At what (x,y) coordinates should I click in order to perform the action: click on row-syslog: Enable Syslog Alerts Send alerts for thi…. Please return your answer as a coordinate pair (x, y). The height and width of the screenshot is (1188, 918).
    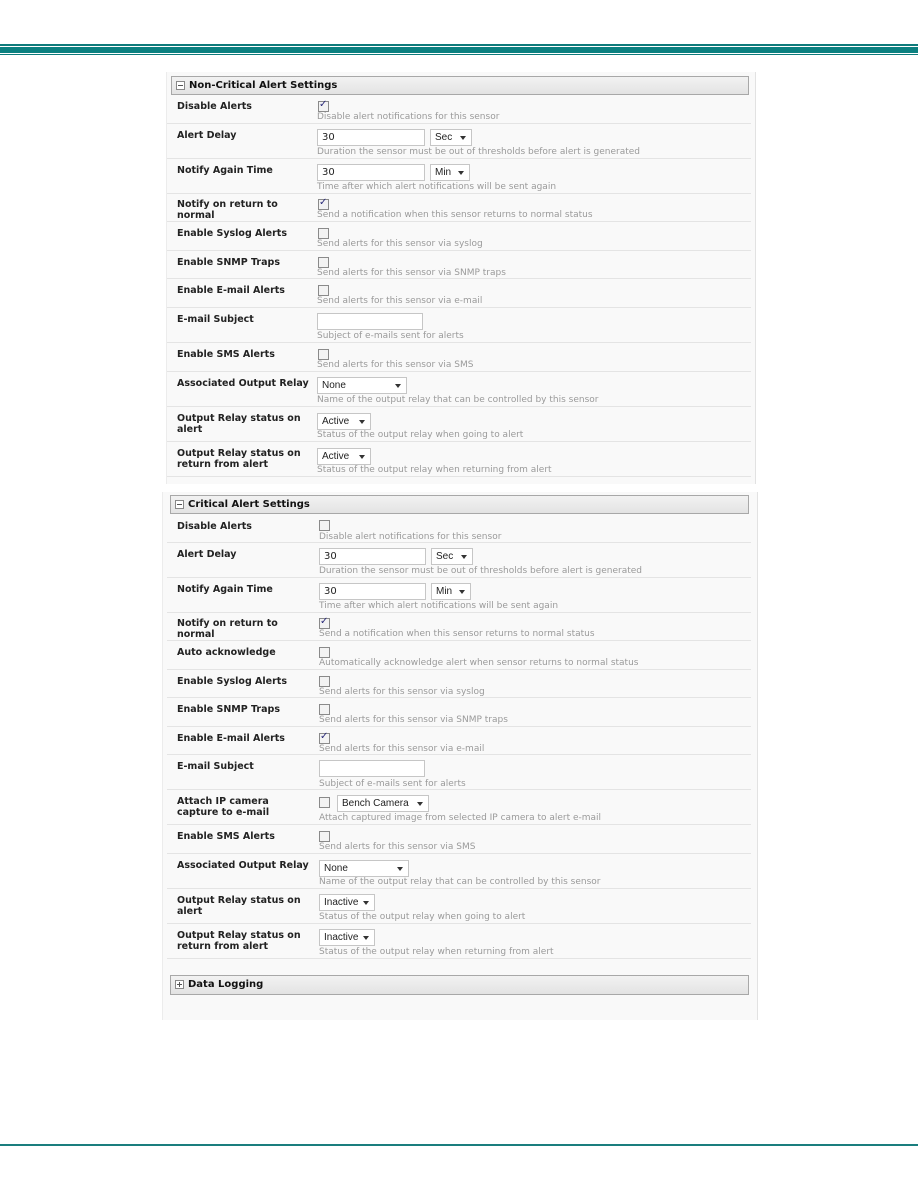
    Looking at the image, I should click on (459, 236).